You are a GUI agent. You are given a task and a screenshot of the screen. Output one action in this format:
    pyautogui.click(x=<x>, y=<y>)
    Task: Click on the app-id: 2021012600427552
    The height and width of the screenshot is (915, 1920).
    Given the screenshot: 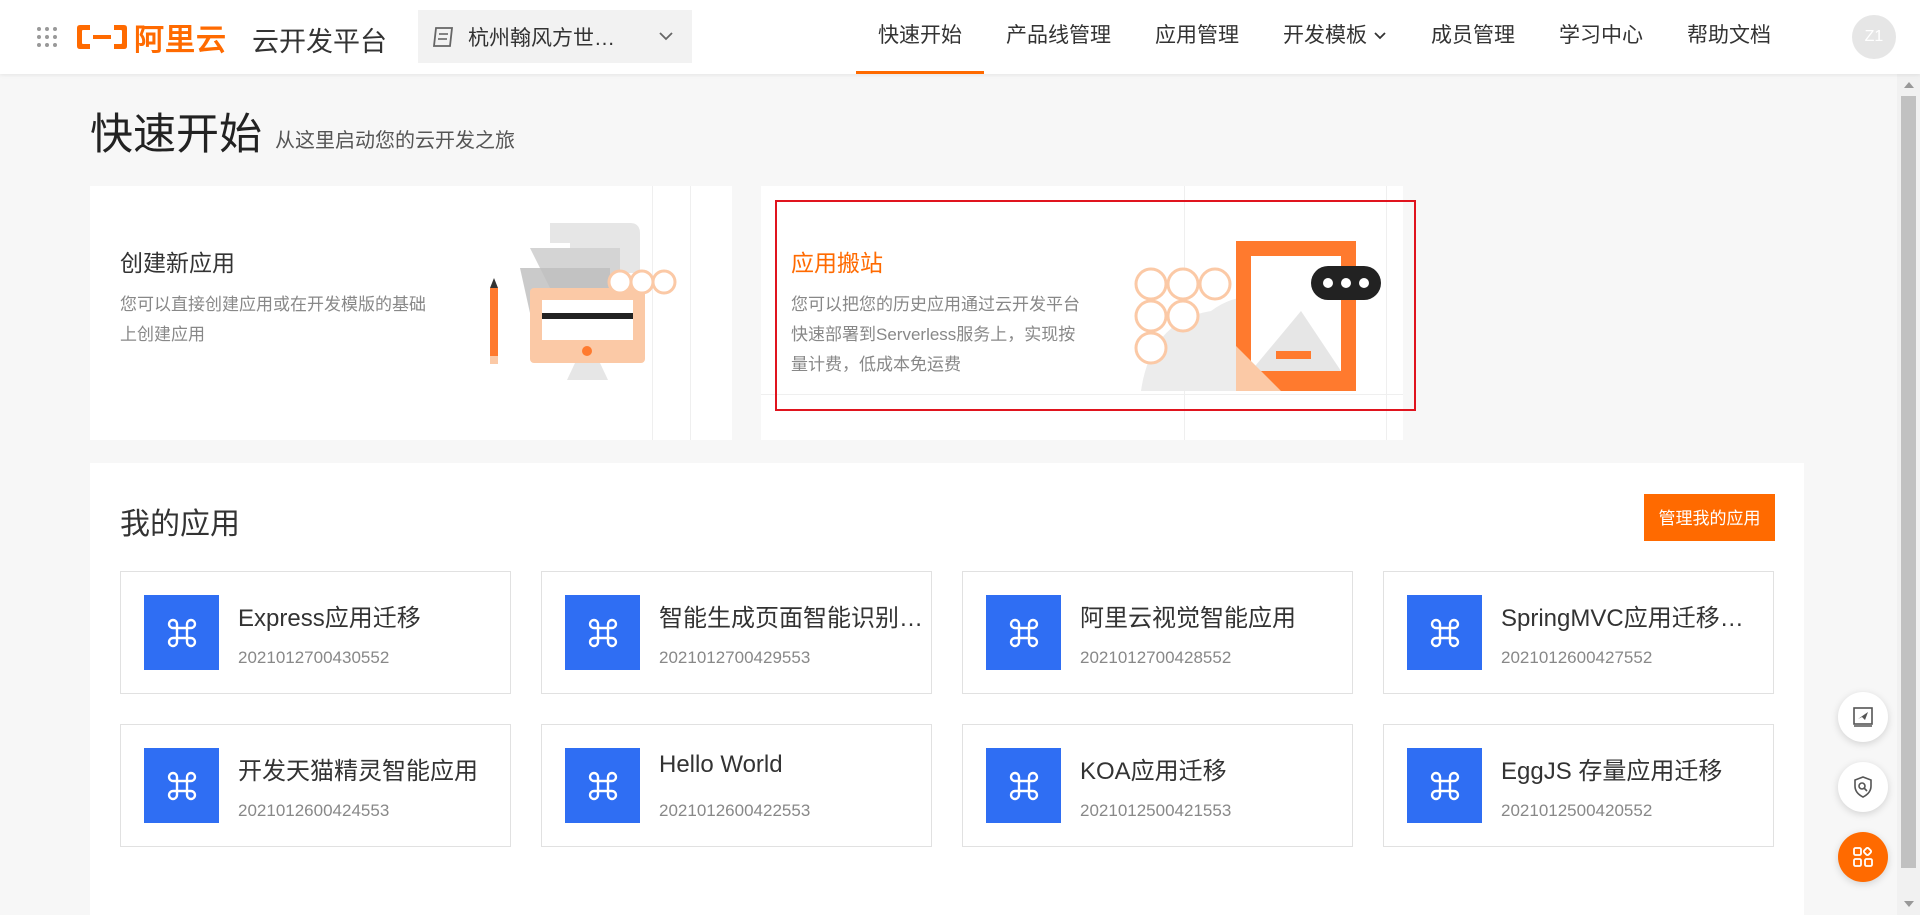 What is the action you would take?
    pyautogui.click(x=1577, y=657)
    